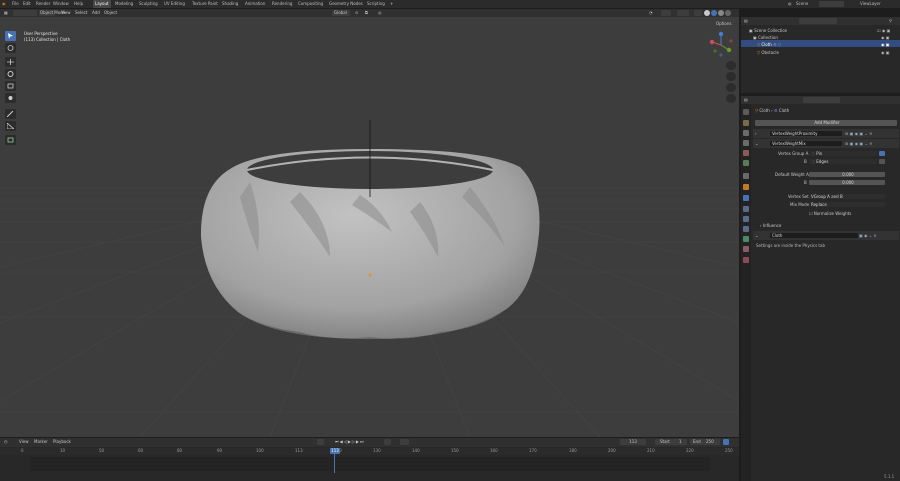 The height and width of the screenshot is (481, 900). I want to click on scene-icon: ◍, so click(790, 4).